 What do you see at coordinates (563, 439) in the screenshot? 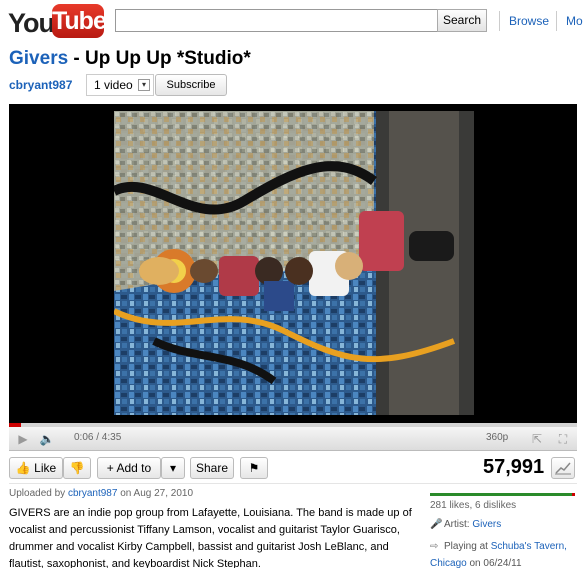
I see `fullscreen-icon: ⛶` at bounding box center [563, 439].